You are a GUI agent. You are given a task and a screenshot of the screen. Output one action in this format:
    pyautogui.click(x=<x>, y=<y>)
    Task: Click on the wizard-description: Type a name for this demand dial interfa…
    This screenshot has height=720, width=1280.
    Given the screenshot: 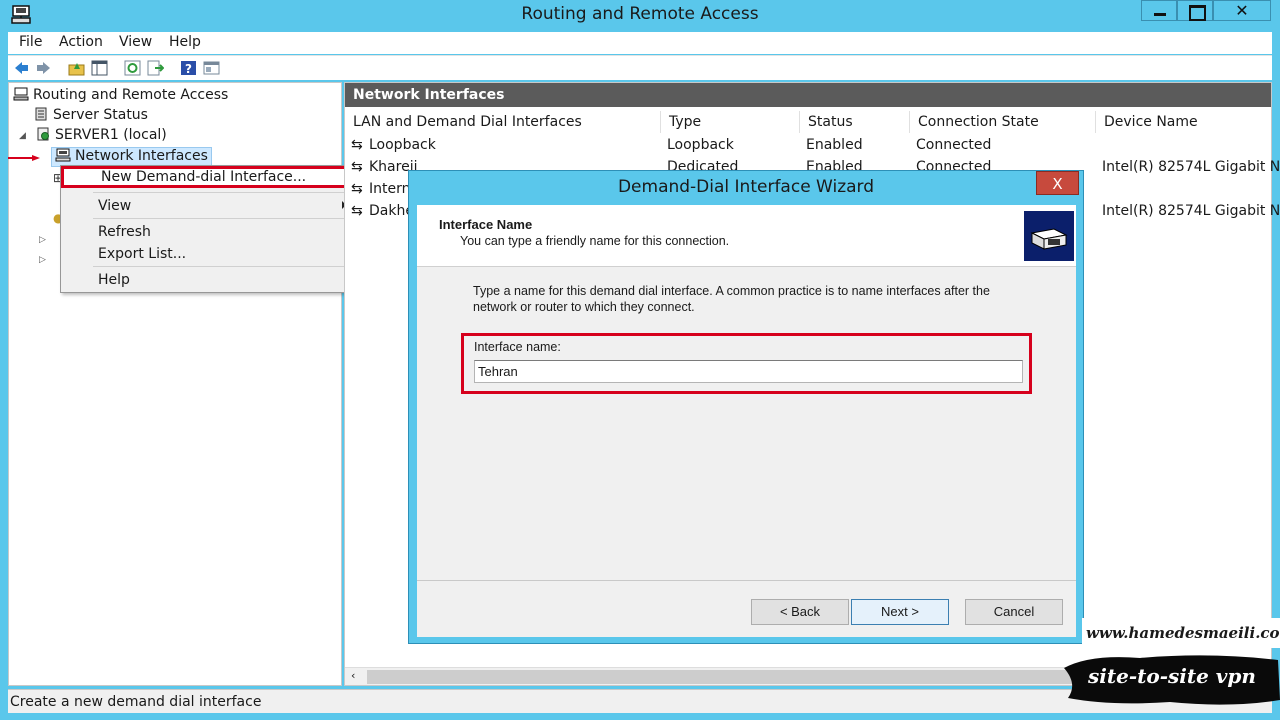 What is the action you would take?
    pyautogui.click(x=731, y=299)
    